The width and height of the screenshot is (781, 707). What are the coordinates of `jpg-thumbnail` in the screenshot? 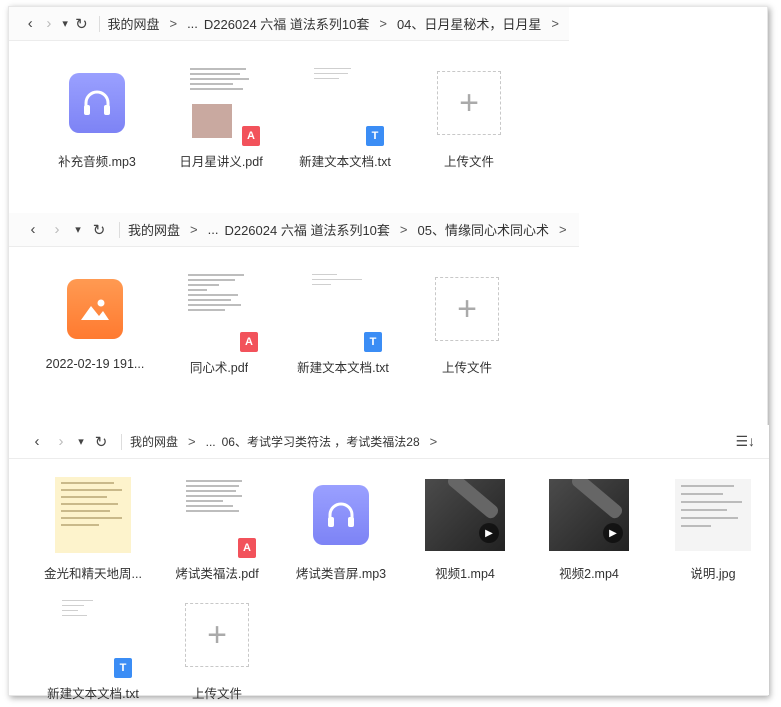 It's located at (713, 515).